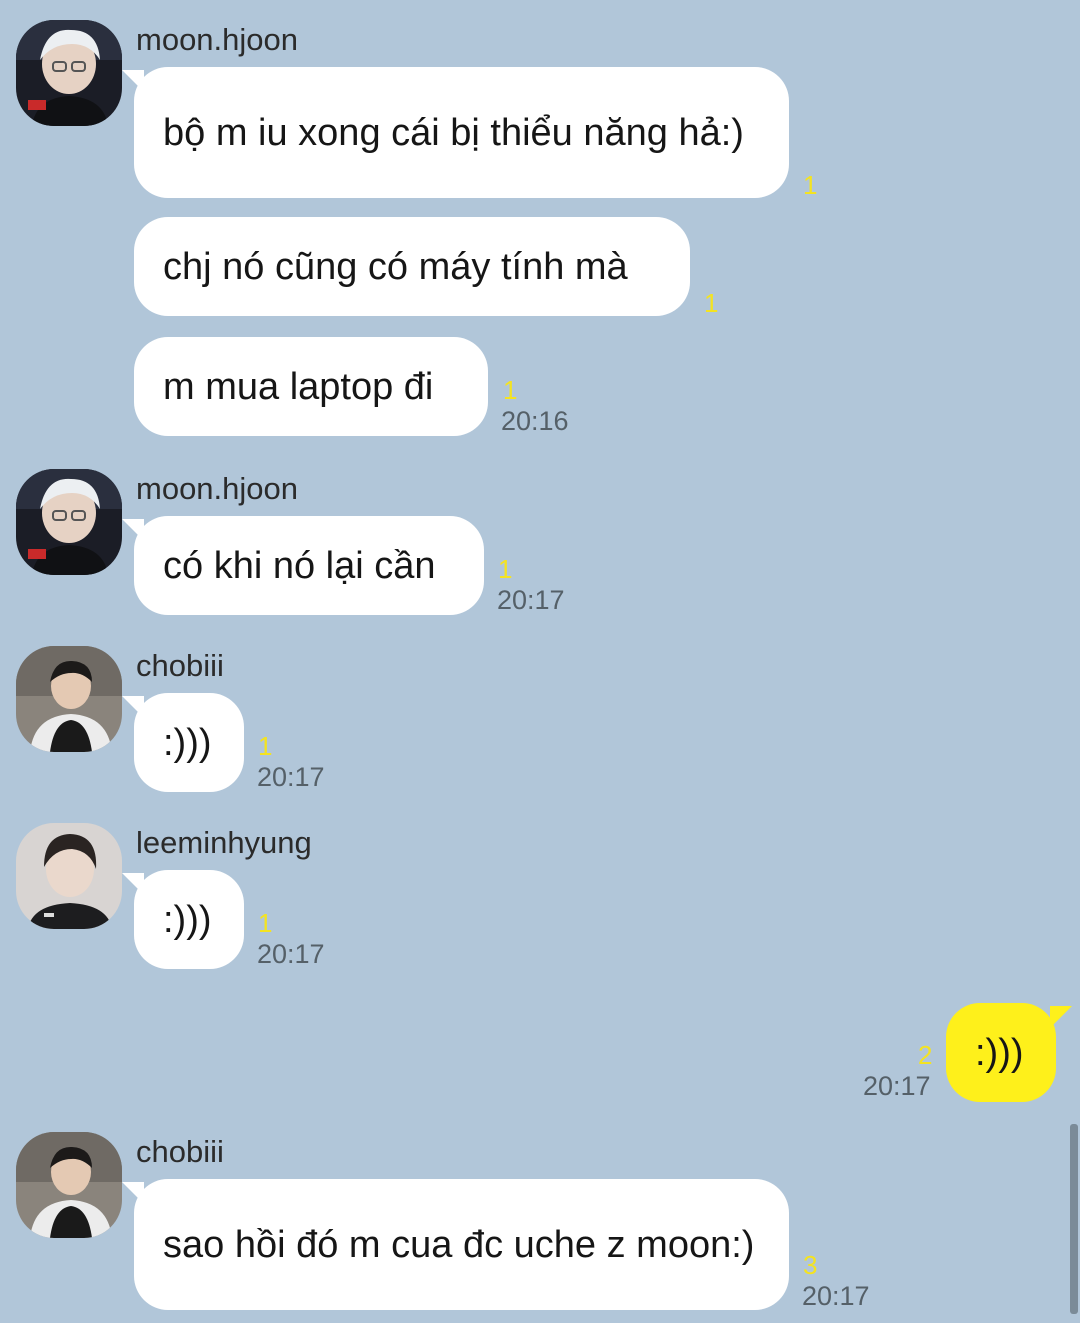 The width and height of the screenshot is (1080, 1323). I want to click on message-timestamp: 20:16, so click(535, 421).